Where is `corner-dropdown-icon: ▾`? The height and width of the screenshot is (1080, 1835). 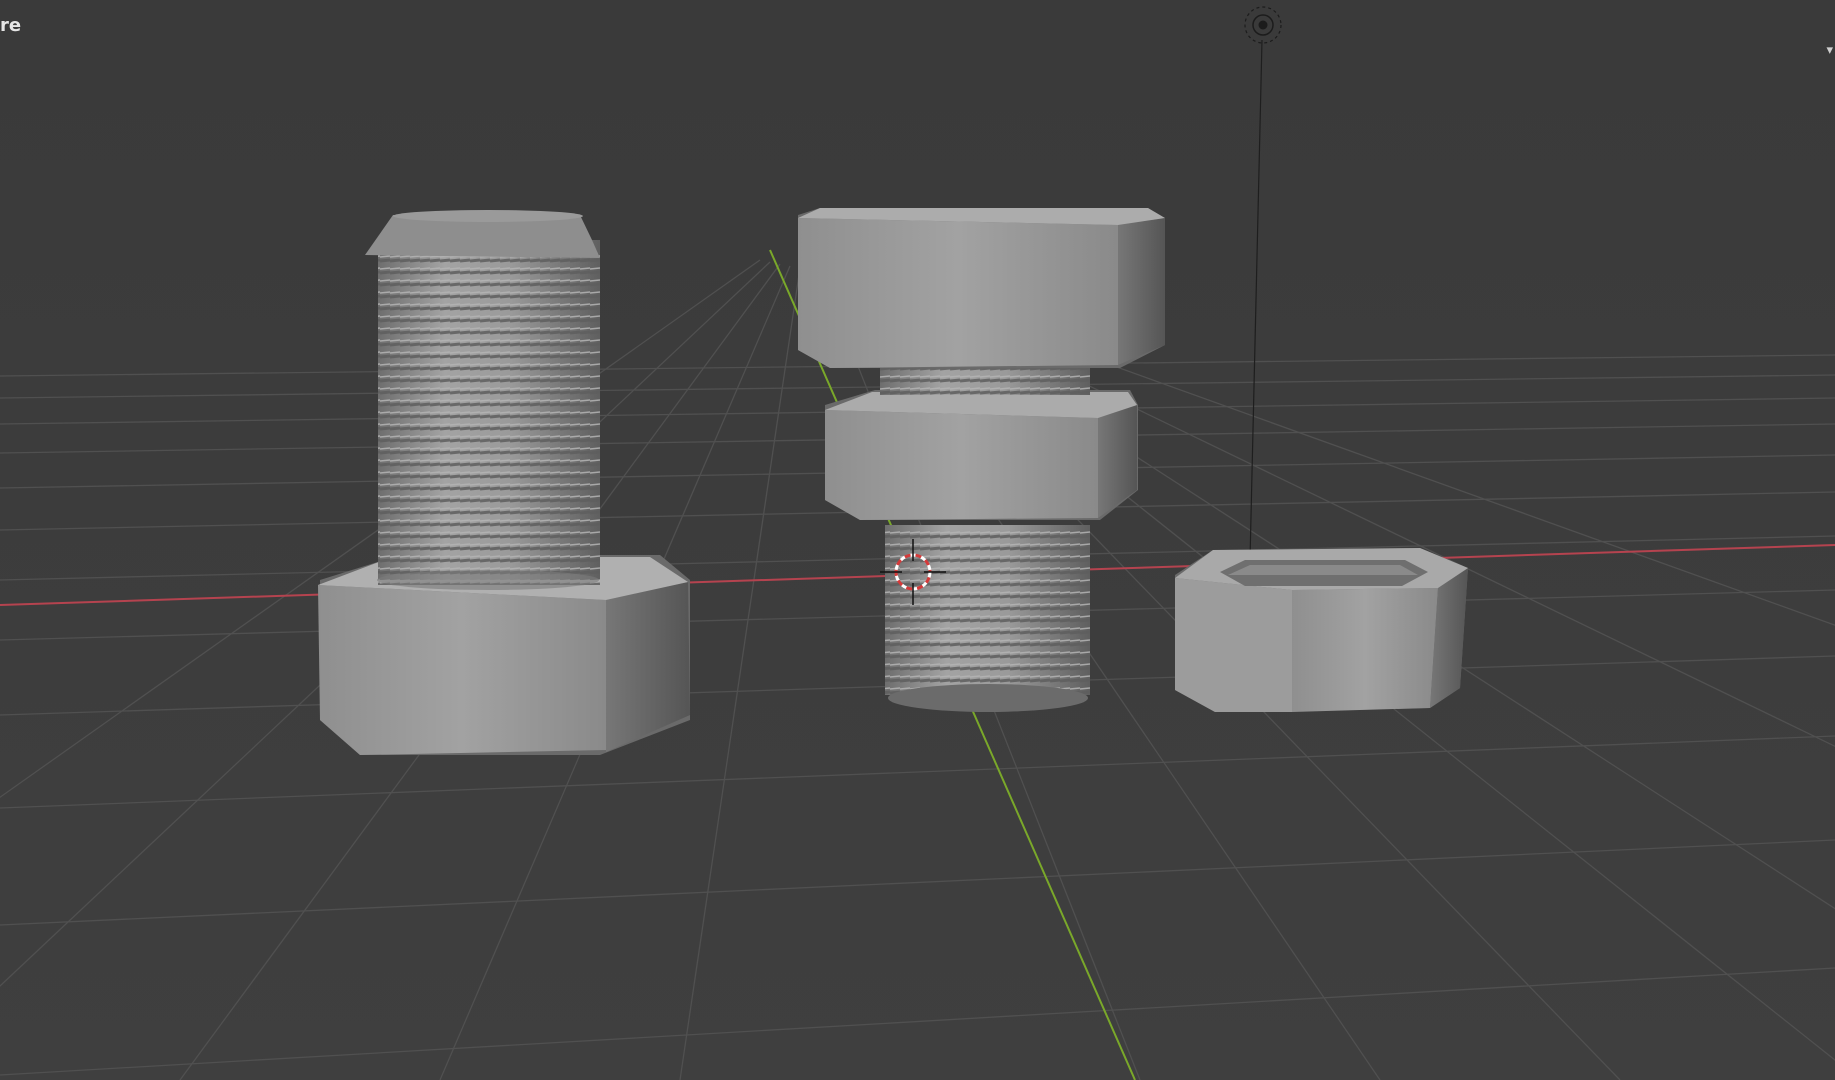
corner-dropdown-icon: ▾ is located at coordinates (1829, 50).